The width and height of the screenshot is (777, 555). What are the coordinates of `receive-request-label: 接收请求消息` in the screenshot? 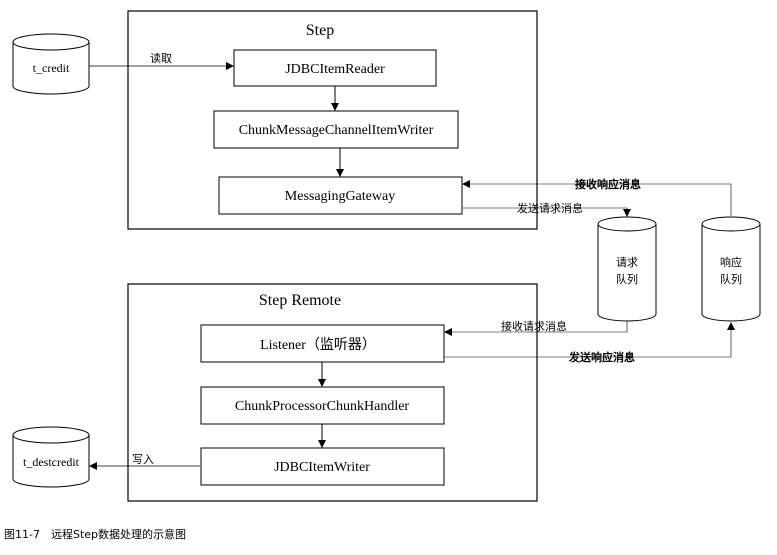 It's located at (534, 326).